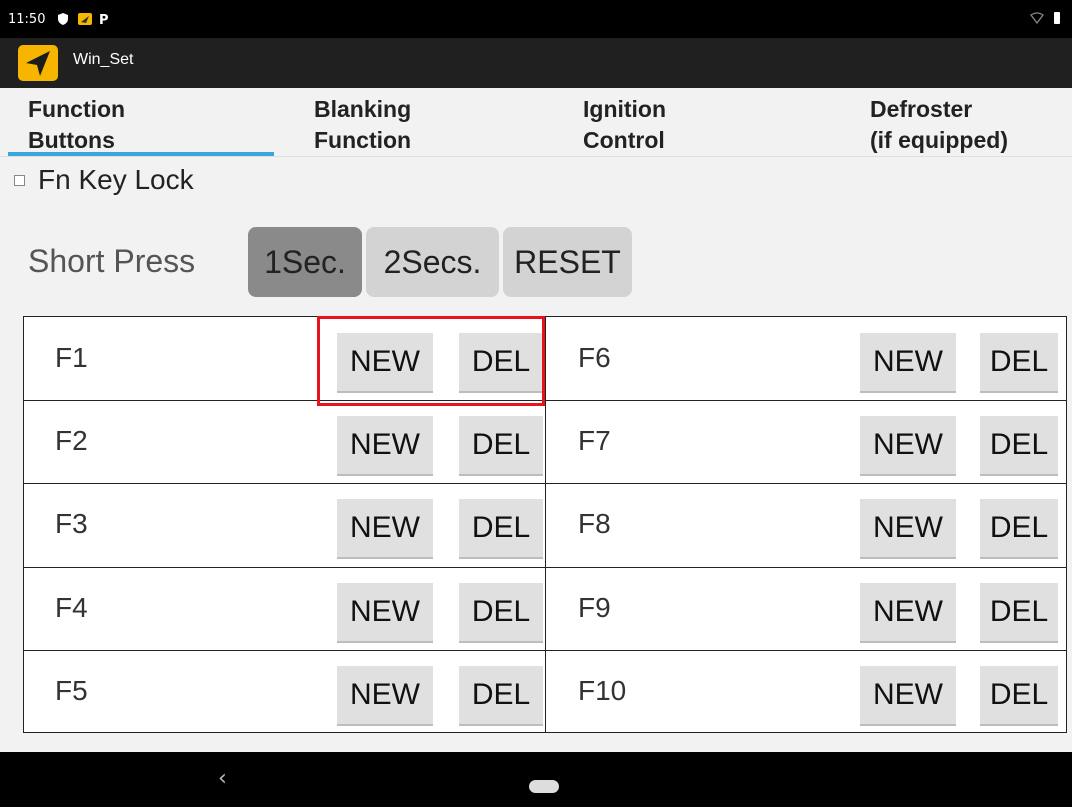  I want to click on function-key-label: F8, so click(594, 523).